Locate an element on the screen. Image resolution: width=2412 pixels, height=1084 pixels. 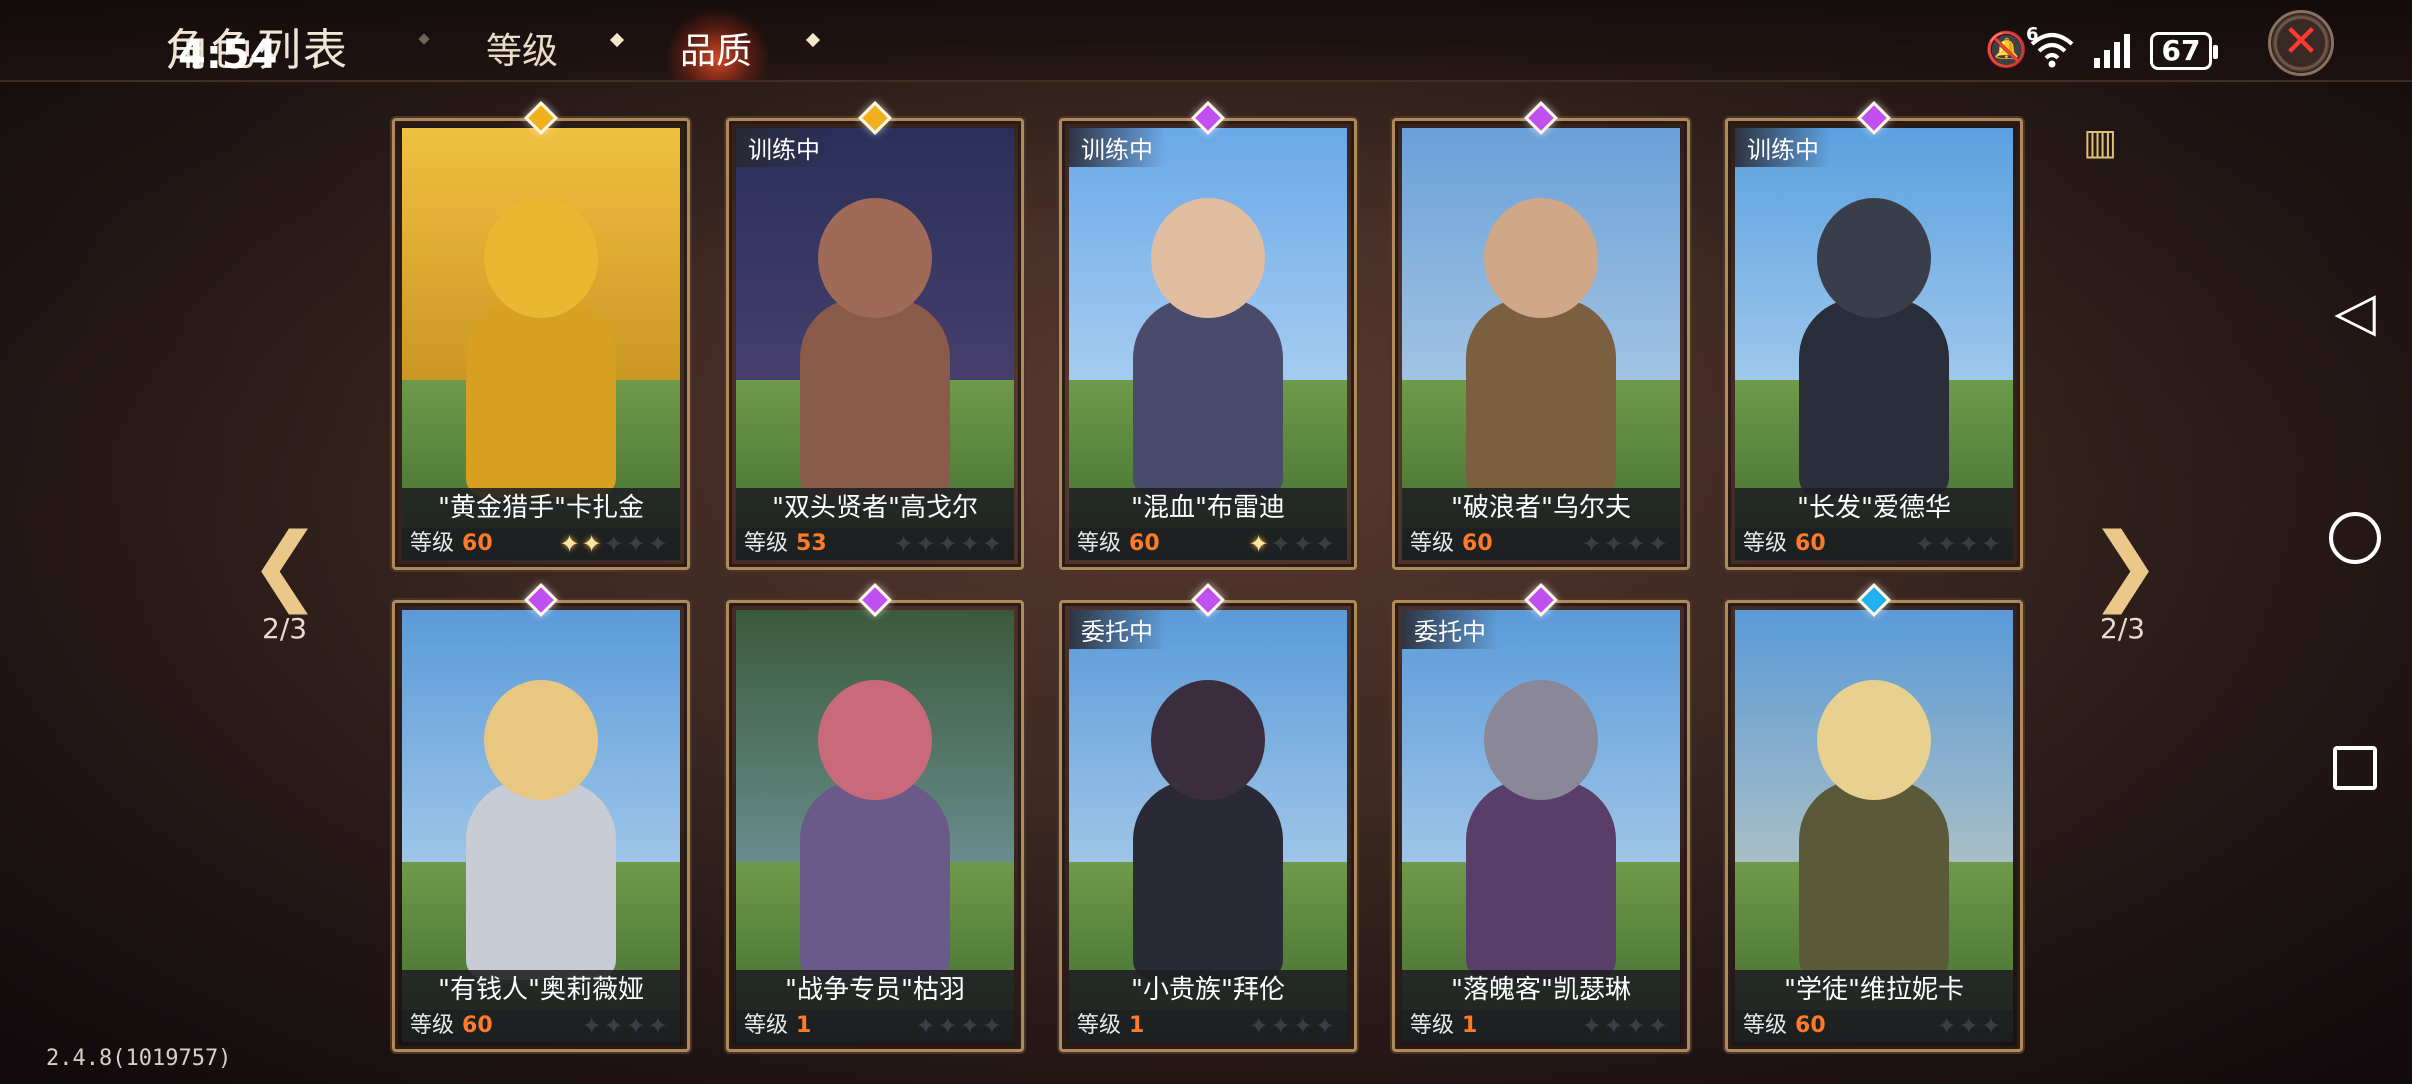
level-row: 等级 53 ✦✦✦✦✦ is located at coordinates (875, 544).